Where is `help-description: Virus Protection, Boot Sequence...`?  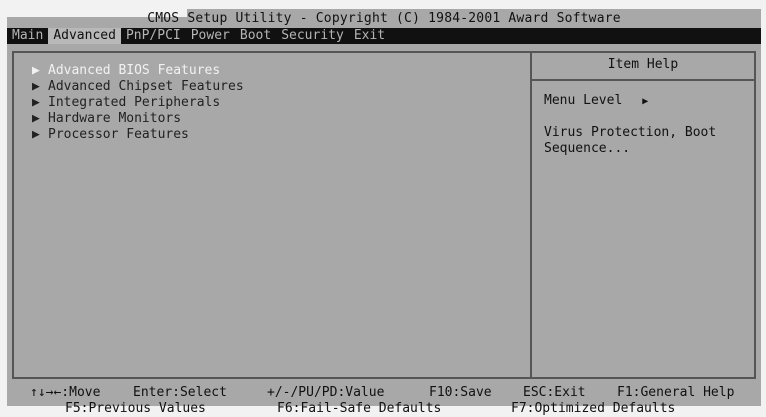 help-description: Virus Protection, Boot Sequence... is located at coordinates (630, 140).